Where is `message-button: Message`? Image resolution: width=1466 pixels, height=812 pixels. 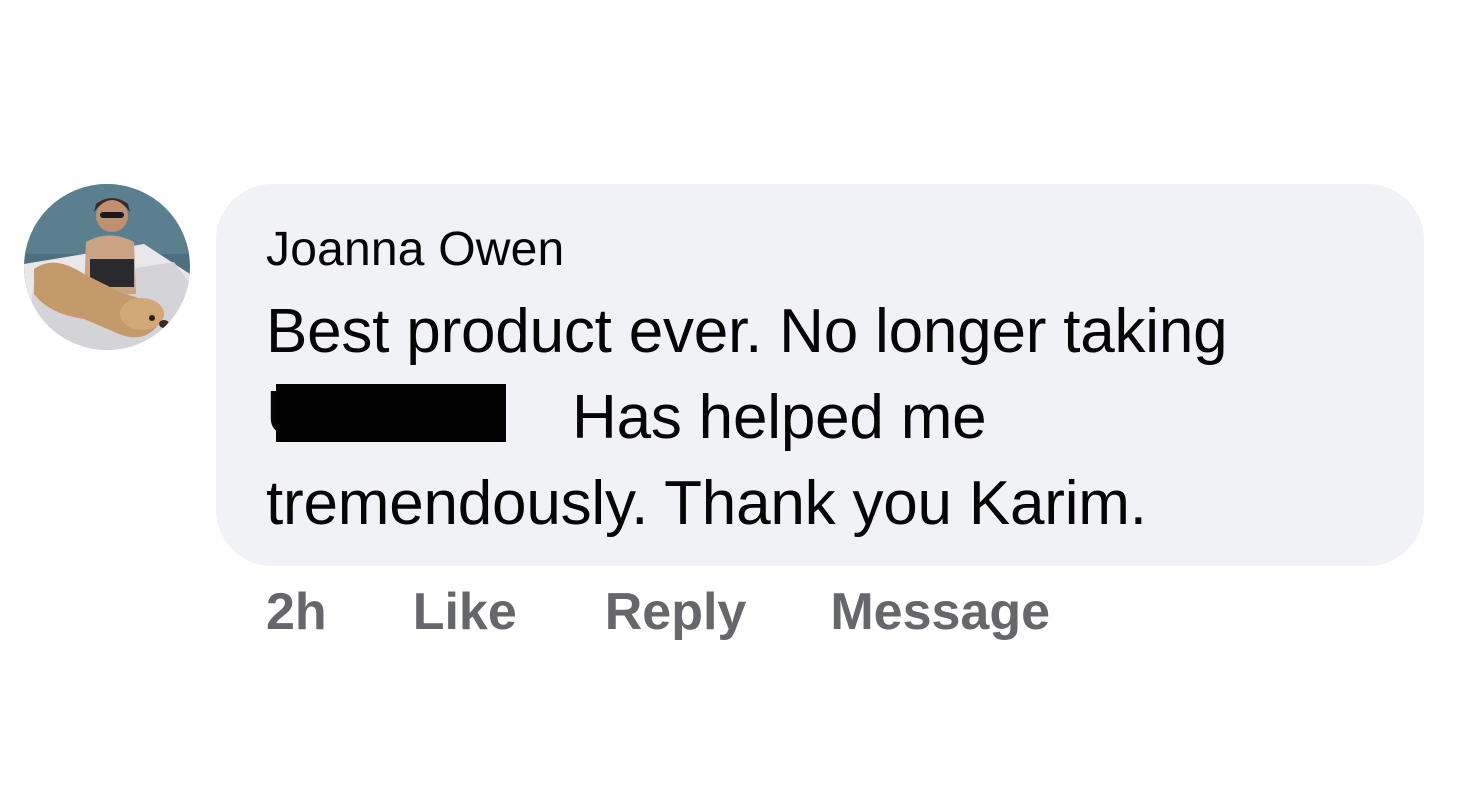
message-button: Message is located at coordinates (940, 612).